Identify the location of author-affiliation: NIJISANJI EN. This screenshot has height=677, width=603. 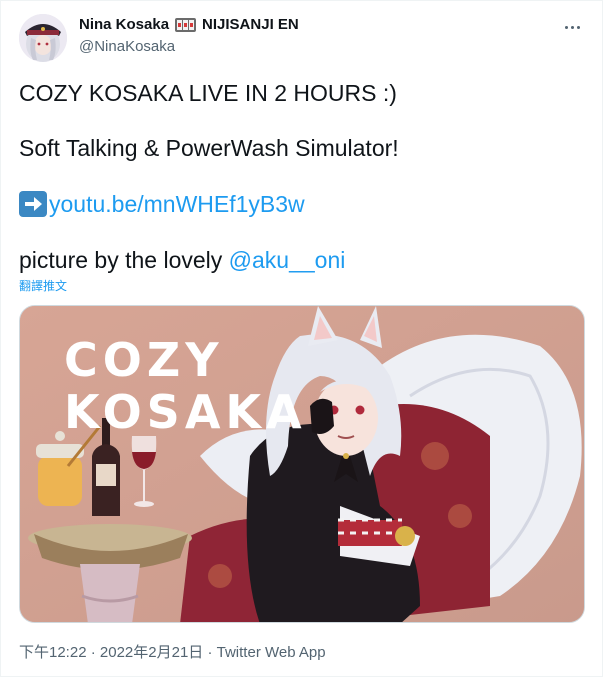
(250, 24).